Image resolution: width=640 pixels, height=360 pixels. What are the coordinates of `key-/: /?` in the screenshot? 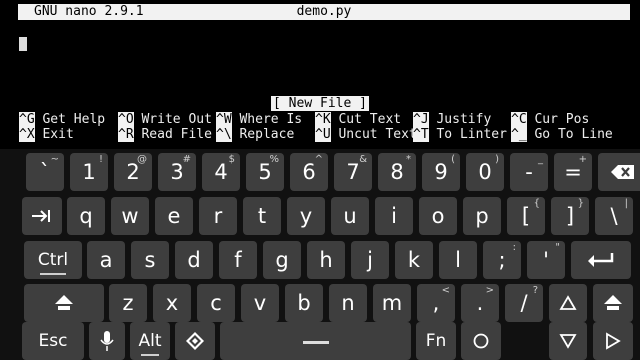 It's located at (524, 303).